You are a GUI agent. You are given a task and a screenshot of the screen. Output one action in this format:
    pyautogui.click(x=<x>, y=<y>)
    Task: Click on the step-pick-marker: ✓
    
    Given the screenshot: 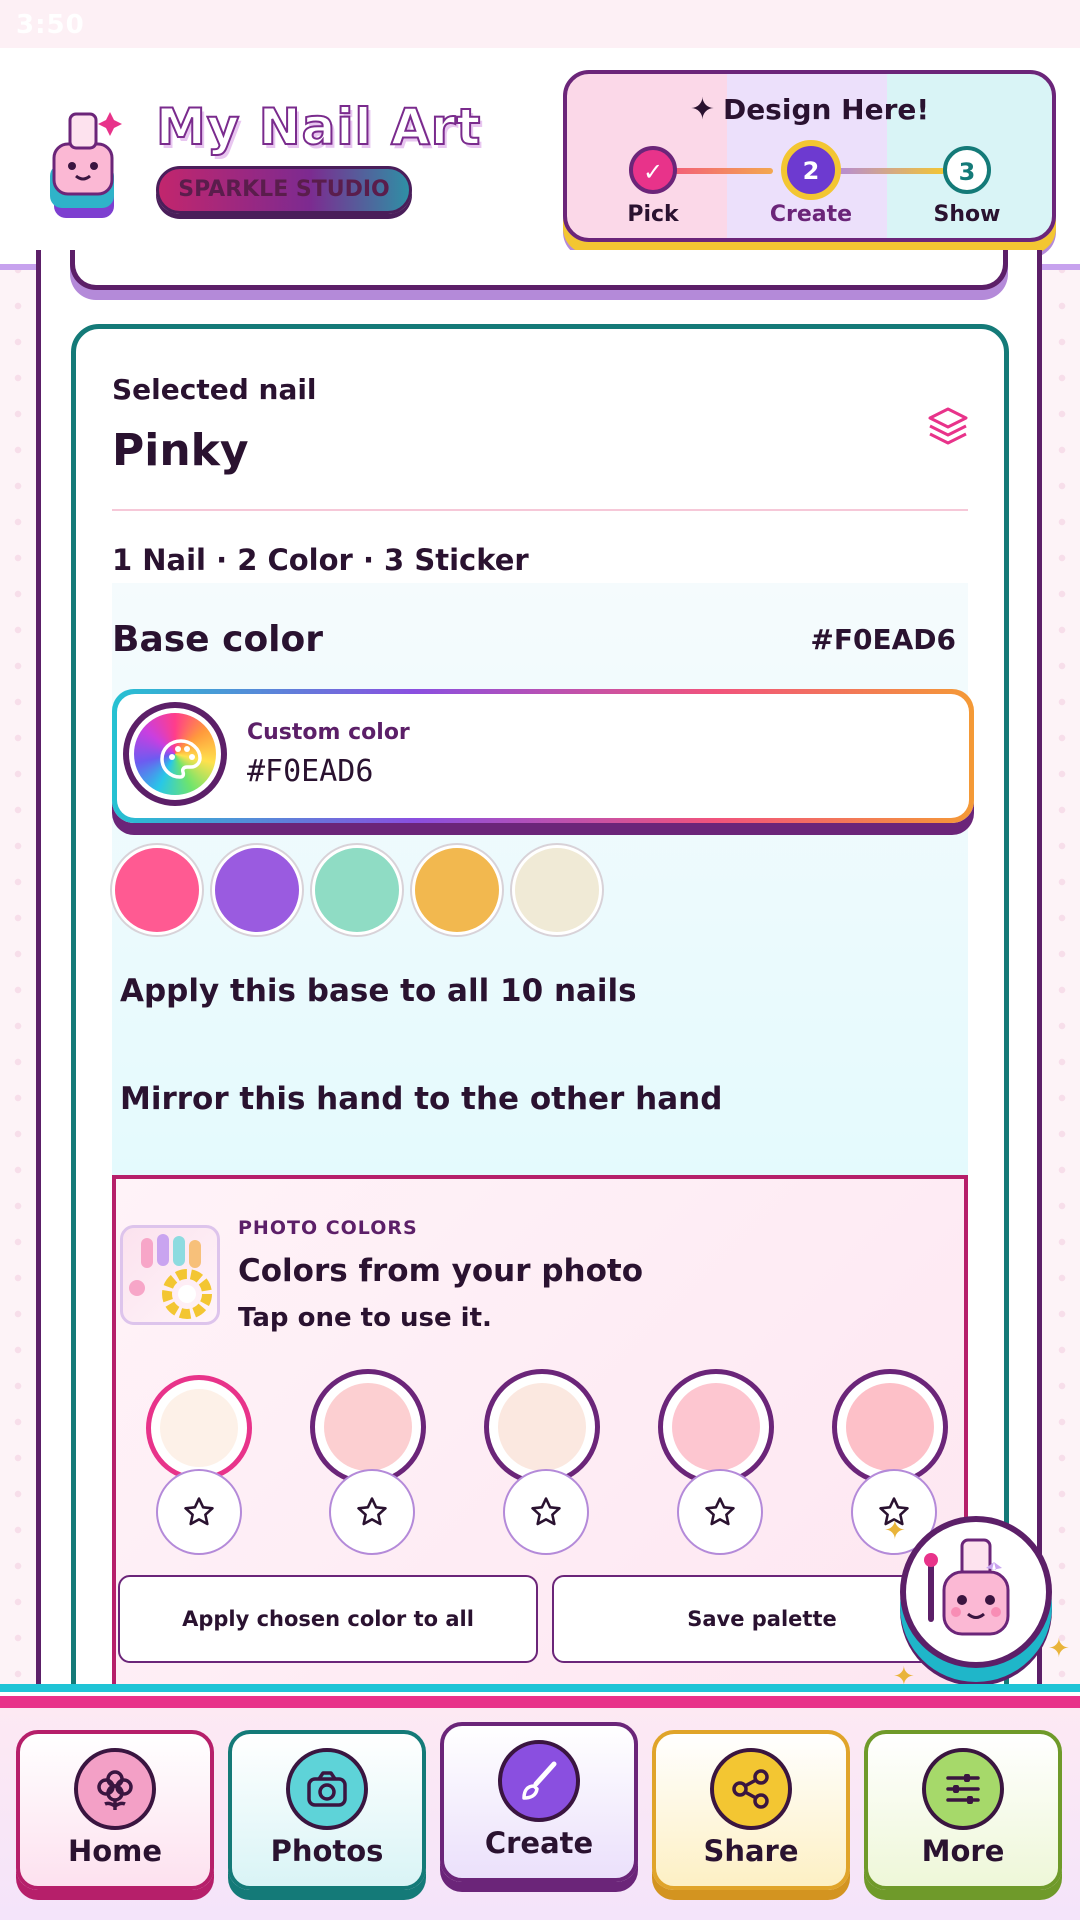 What is the action you would take?
    pyautogui.click(x=653, y=170)
    